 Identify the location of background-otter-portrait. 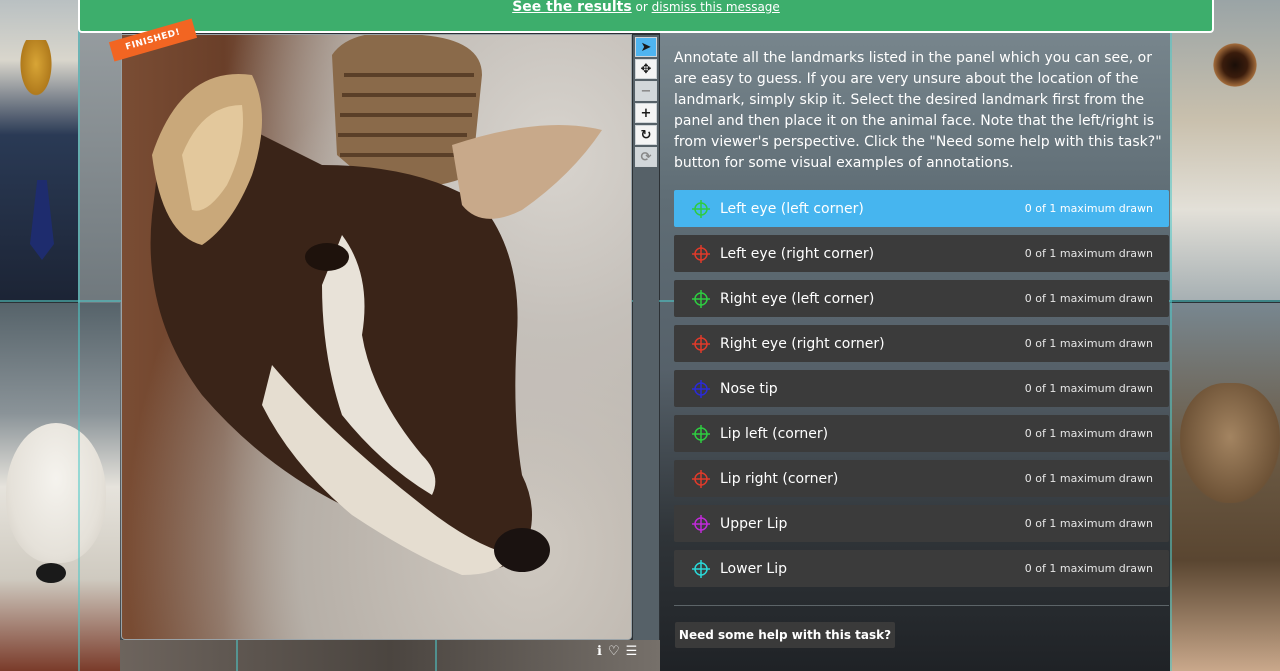
(1225, 487).